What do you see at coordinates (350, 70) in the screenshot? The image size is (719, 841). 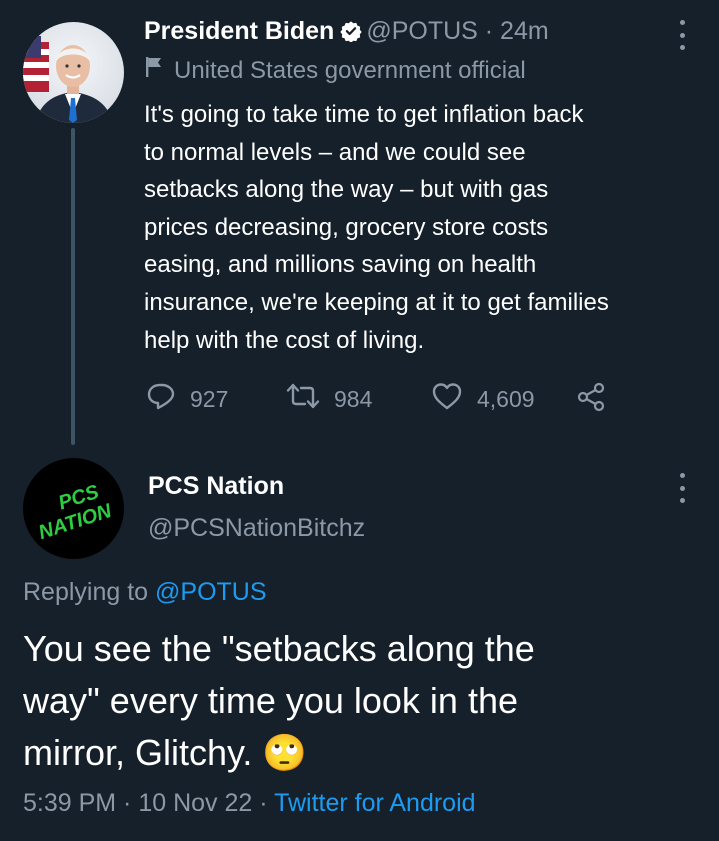 I see `government-label-text: United States government official` at bounding box center [350, 70].